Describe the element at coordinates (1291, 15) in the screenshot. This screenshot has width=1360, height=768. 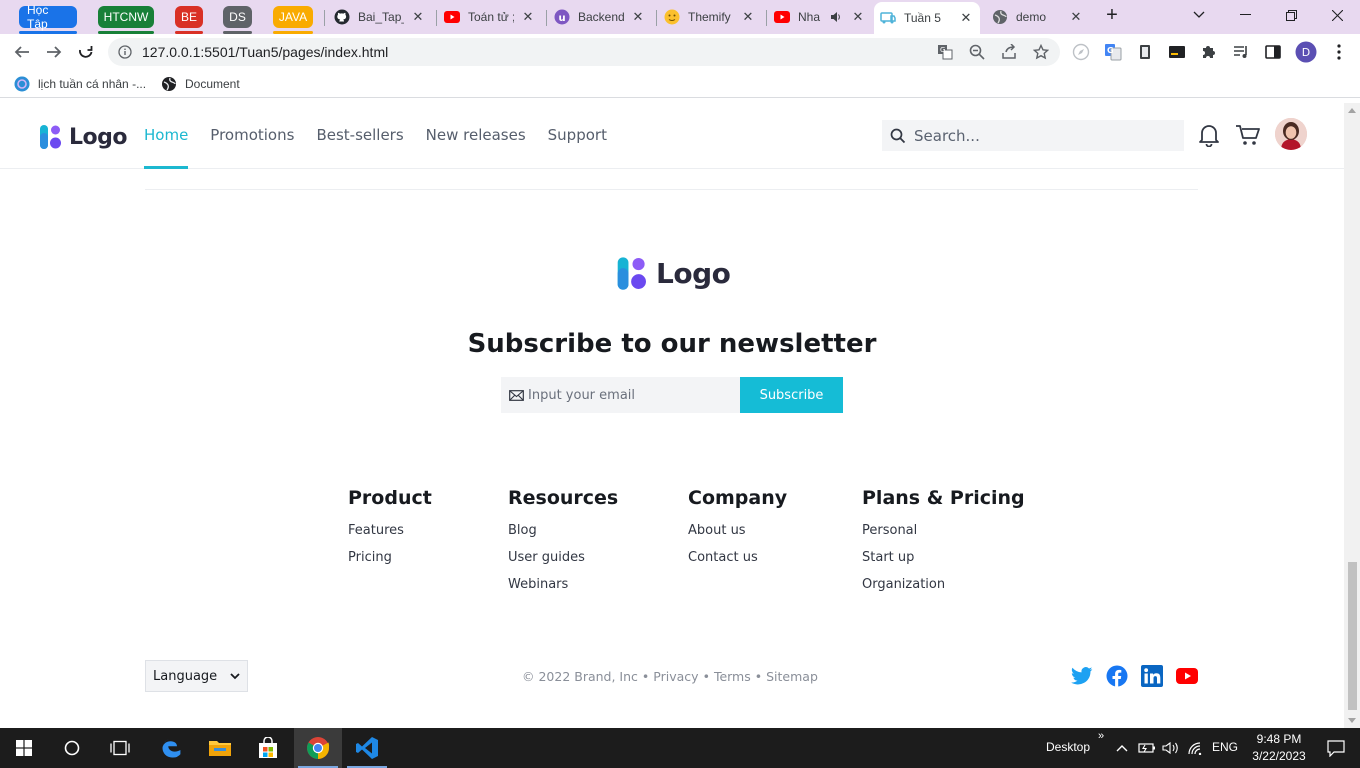
I see `restore-button` at that location.